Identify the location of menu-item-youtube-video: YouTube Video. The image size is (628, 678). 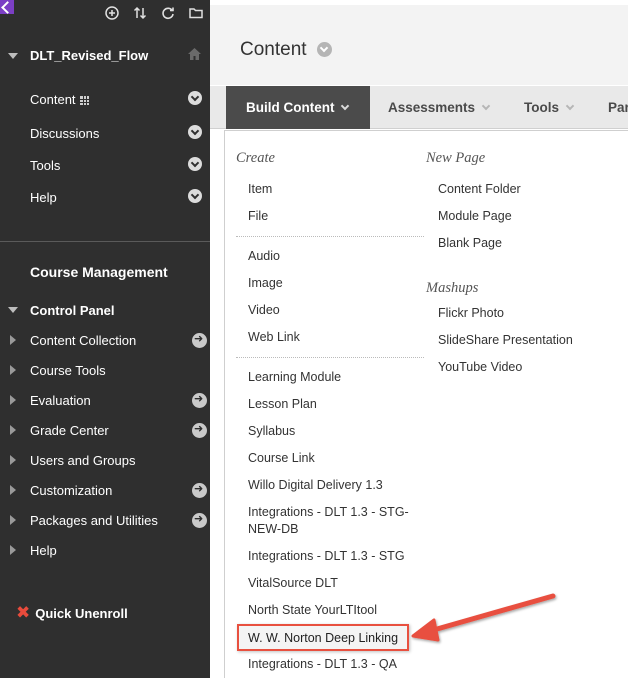
(480, 367).